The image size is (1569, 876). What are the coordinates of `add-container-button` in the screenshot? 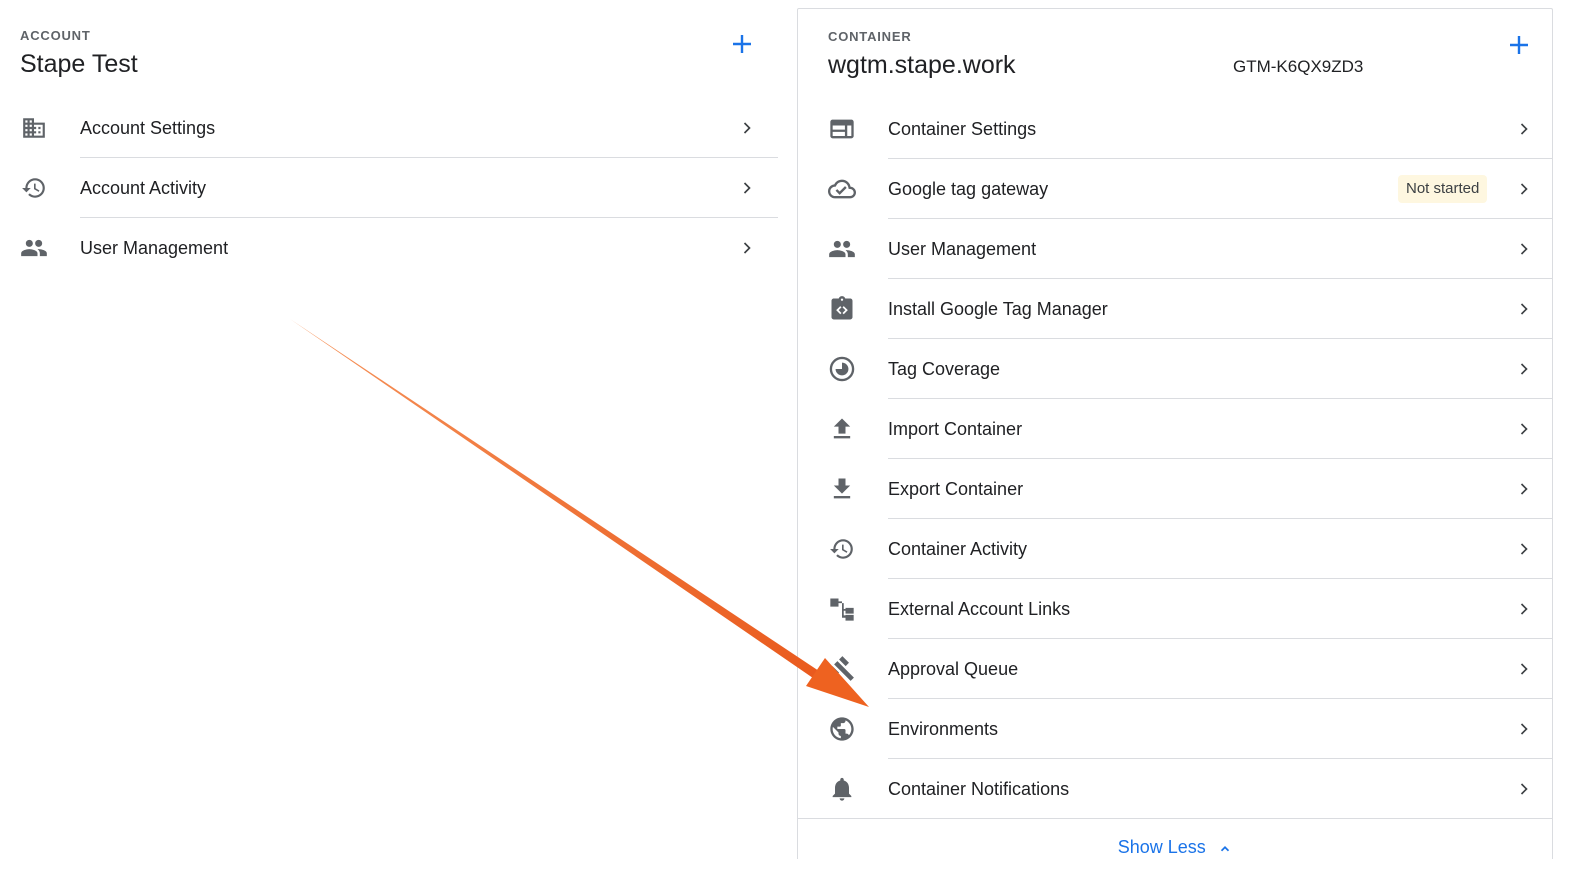 It's located at (1519, 45).